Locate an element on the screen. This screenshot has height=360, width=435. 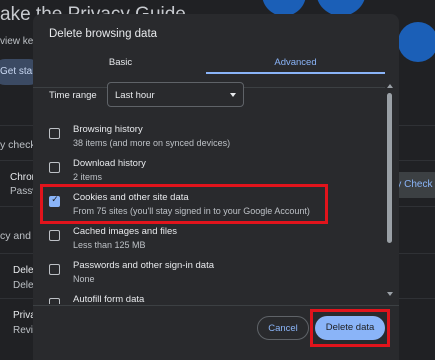
item-title: Browsing history is located at coordinates (108, 129).